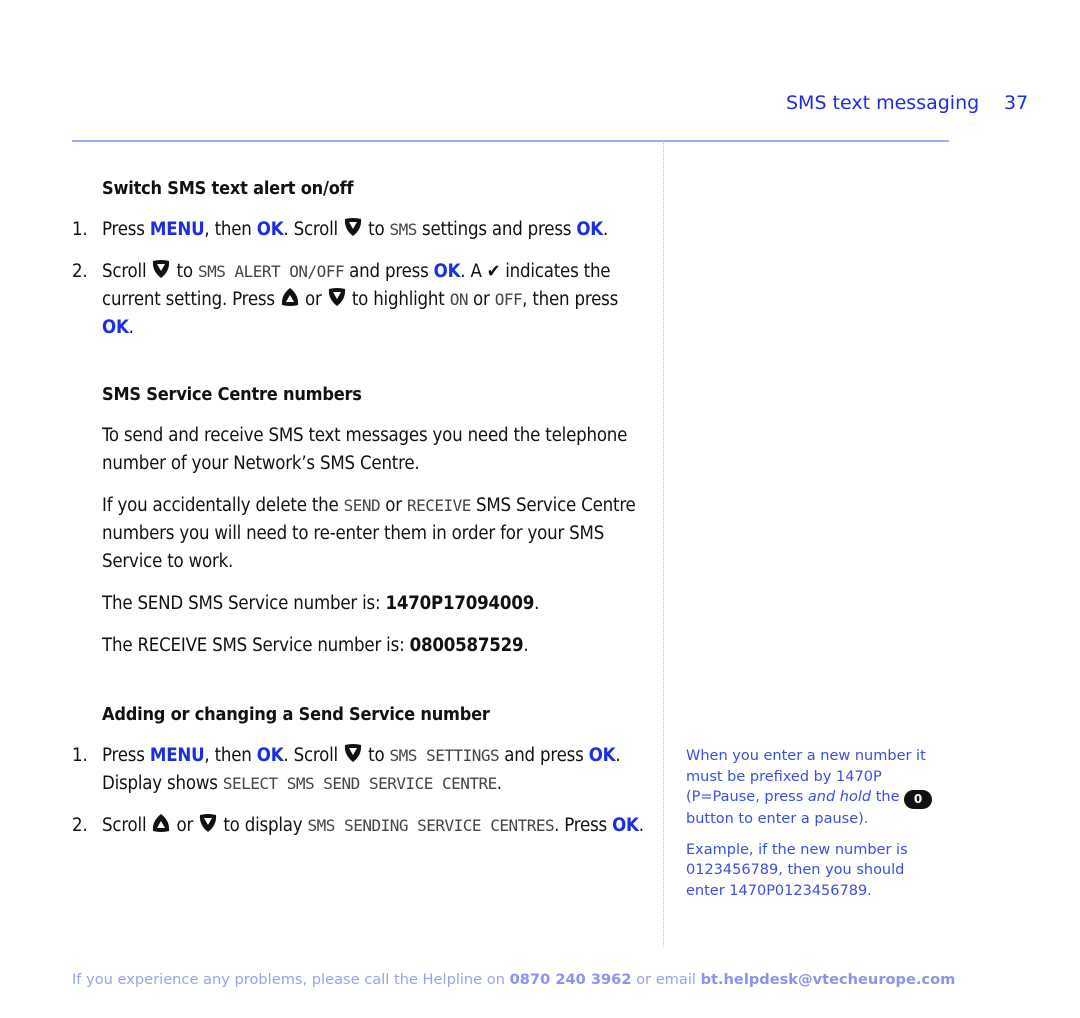 The height and width of the screenshot is (1018, 1080). Describe the element at coordinates (777, 819) in the screenshot. I see `text: button to enter a pause).` at that location.